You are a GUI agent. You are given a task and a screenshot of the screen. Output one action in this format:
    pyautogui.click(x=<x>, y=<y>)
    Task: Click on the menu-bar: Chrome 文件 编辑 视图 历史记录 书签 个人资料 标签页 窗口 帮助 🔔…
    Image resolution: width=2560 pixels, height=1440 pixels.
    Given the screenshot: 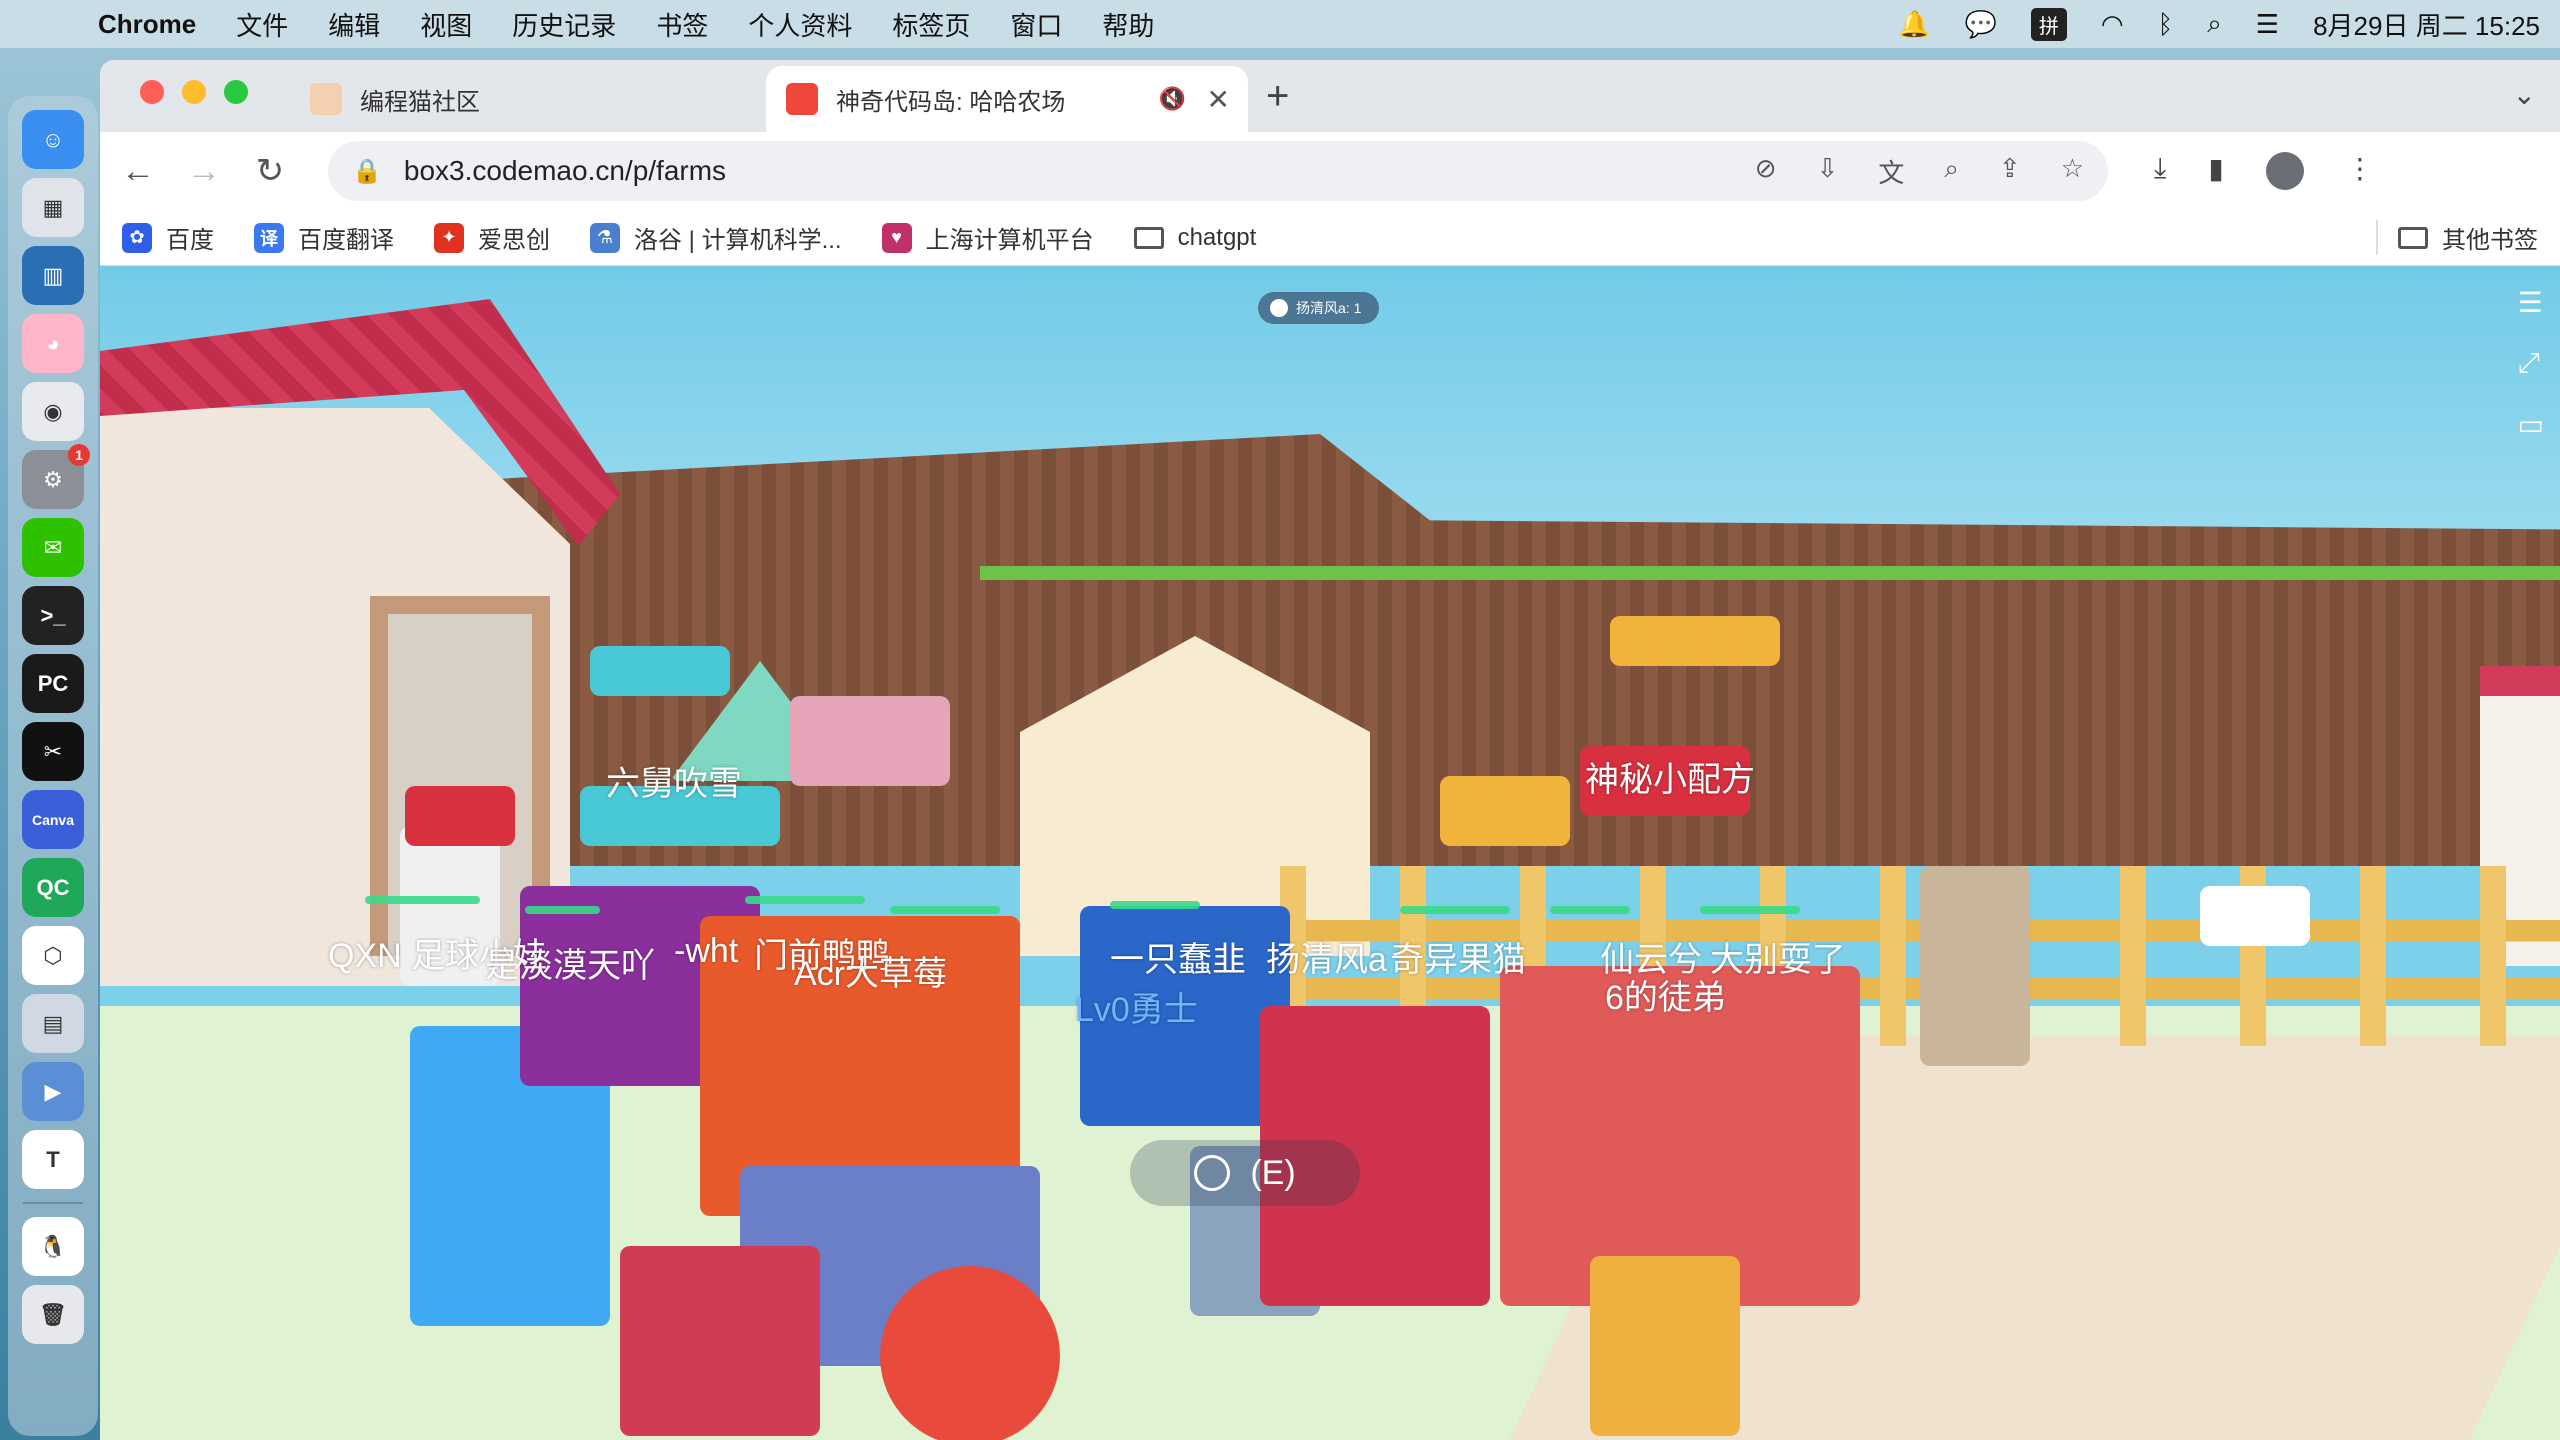 What is the action you would take?
    pyautogui.click(x=1280, y=24)
    